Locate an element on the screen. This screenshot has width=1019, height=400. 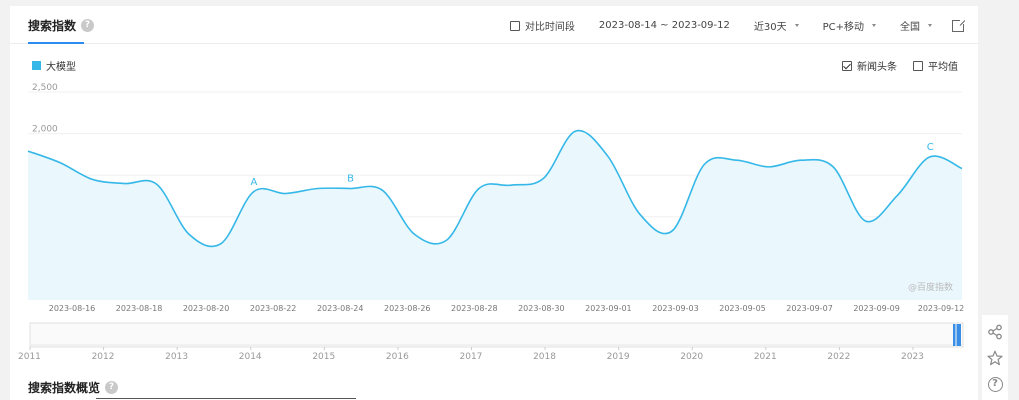
year-label: 2022 is located at coordinates (838, 357).